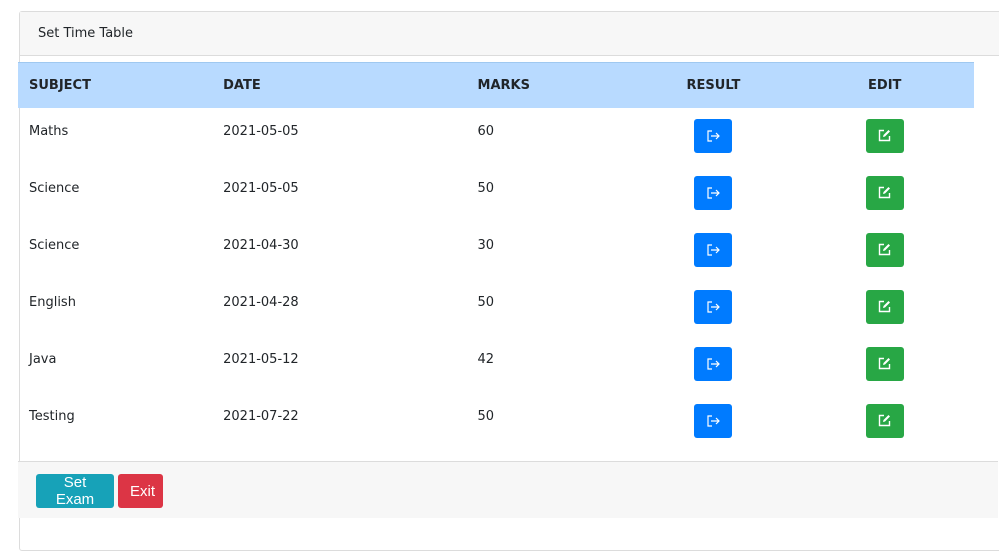 This screenshot has width=999, height=551. Describe the element at coordinates (496, 364) in the screenshot. I see `table-row: Java 2021-05-12 42` at that location.